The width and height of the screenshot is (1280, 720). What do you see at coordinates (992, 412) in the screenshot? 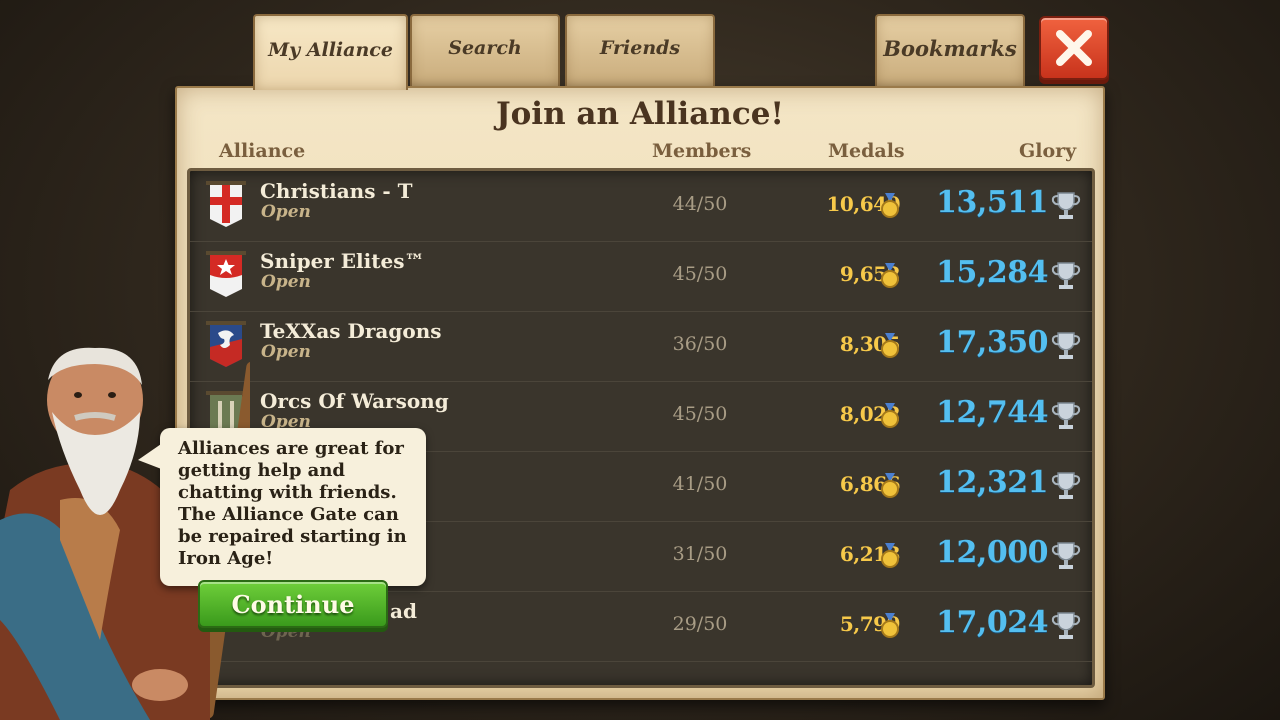
I see `alliance-glory: 12,744` at bounding box center [992, 412].